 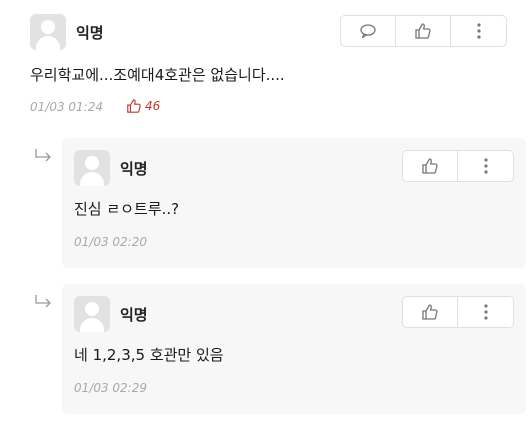 I want to click on comment-button, so click(x=368, y=31).